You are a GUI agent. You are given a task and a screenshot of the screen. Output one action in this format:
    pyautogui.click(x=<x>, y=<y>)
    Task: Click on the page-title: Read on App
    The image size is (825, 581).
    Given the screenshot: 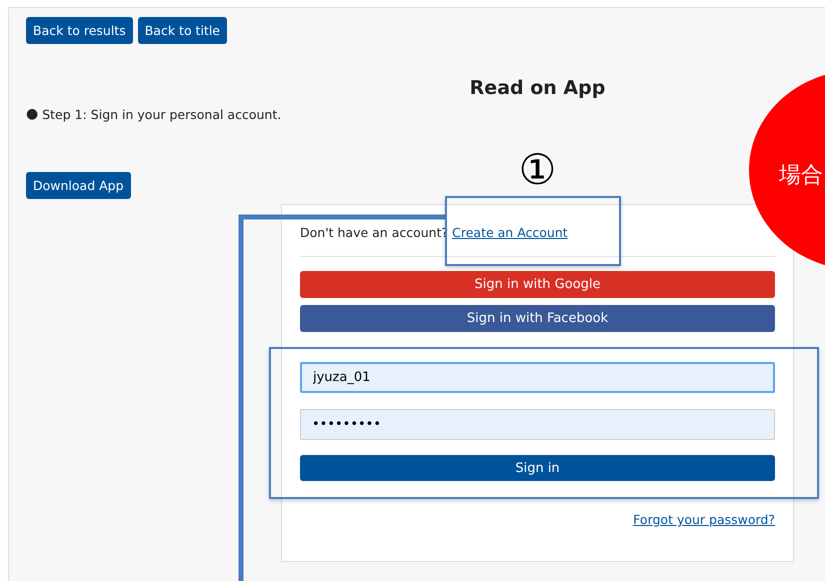 What is the action you would take?
    pyautogui.click(x=538, y=88)
    